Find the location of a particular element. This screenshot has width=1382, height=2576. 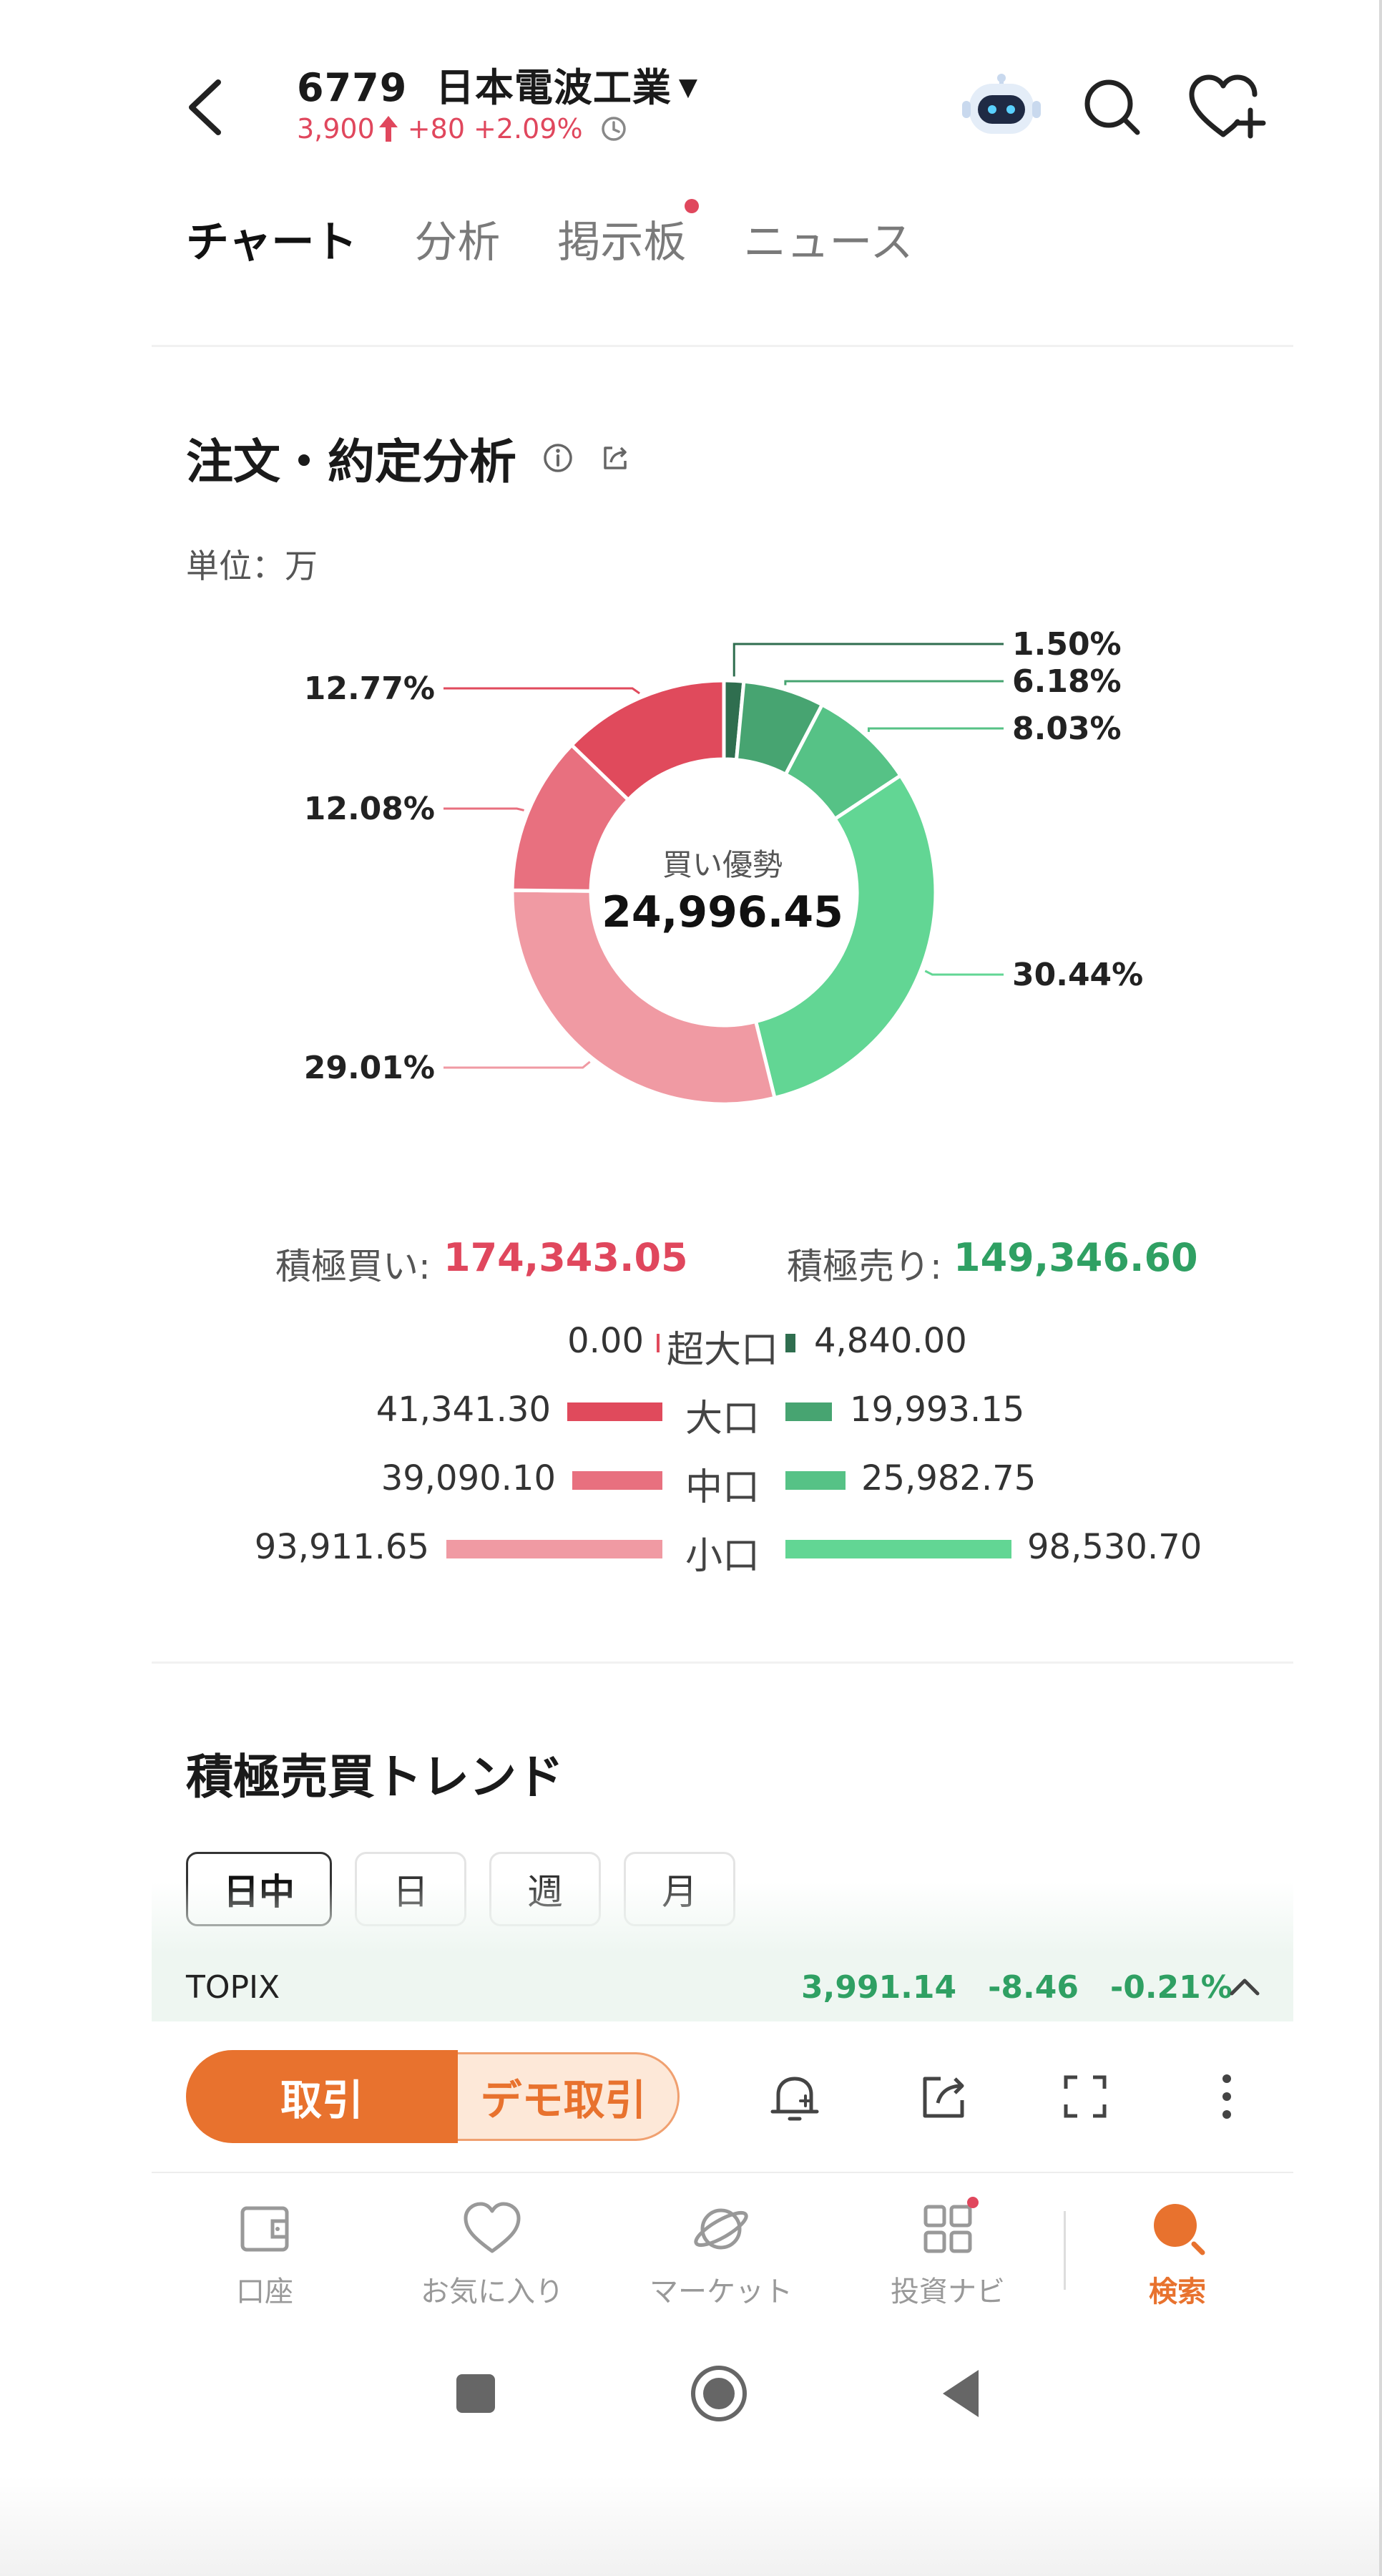

slice-percent-label: 30.44% is located at coordinates (1077, 975).